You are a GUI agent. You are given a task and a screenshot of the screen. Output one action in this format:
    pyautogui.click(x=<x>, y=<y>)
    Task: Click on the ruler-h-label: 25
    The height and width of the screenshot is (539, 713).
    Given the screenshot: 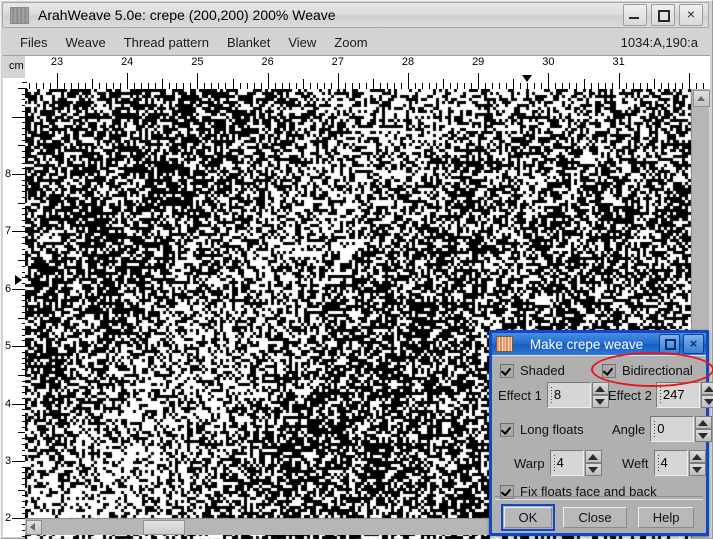 What is the action you would take?
    pyautogui.click(x=197, y=62)
    